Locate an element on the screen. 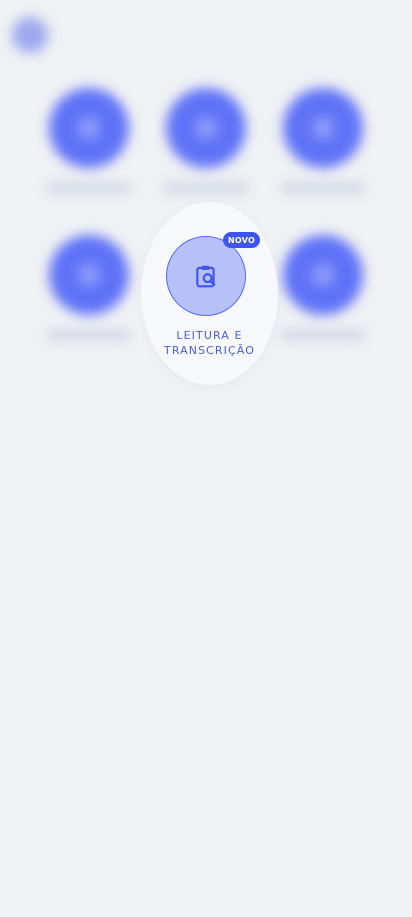 The image size is (412, 917). clipboard-search-icon is located at coordinates (206, 276).